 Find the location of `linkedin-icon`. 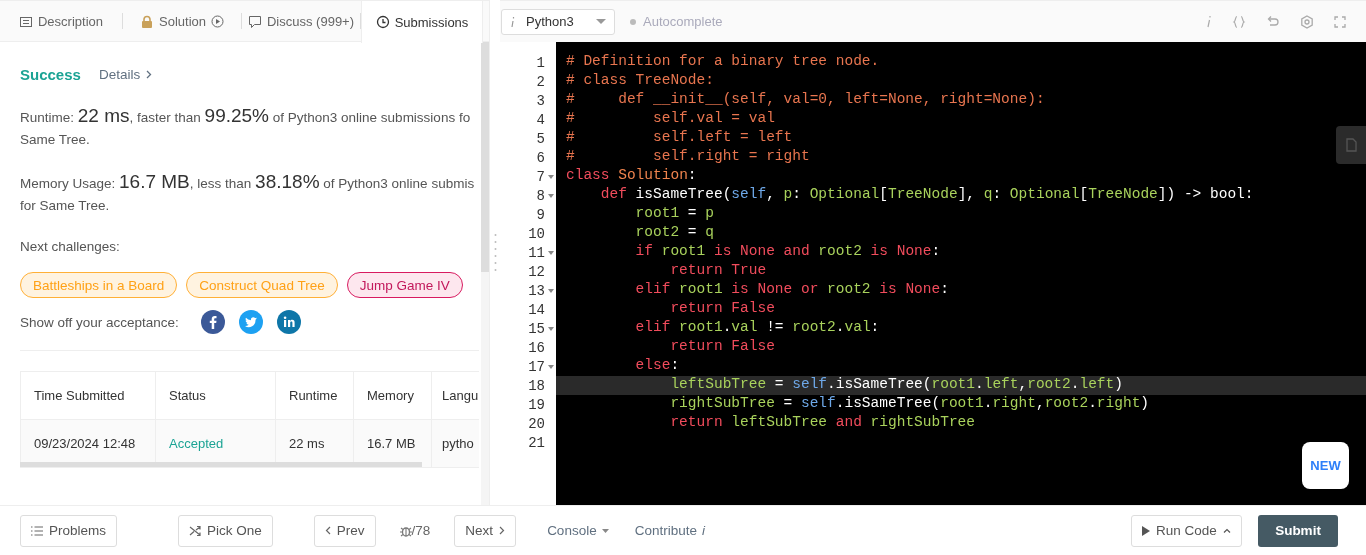

linkedin-icon is located at coordinates (288, 322).